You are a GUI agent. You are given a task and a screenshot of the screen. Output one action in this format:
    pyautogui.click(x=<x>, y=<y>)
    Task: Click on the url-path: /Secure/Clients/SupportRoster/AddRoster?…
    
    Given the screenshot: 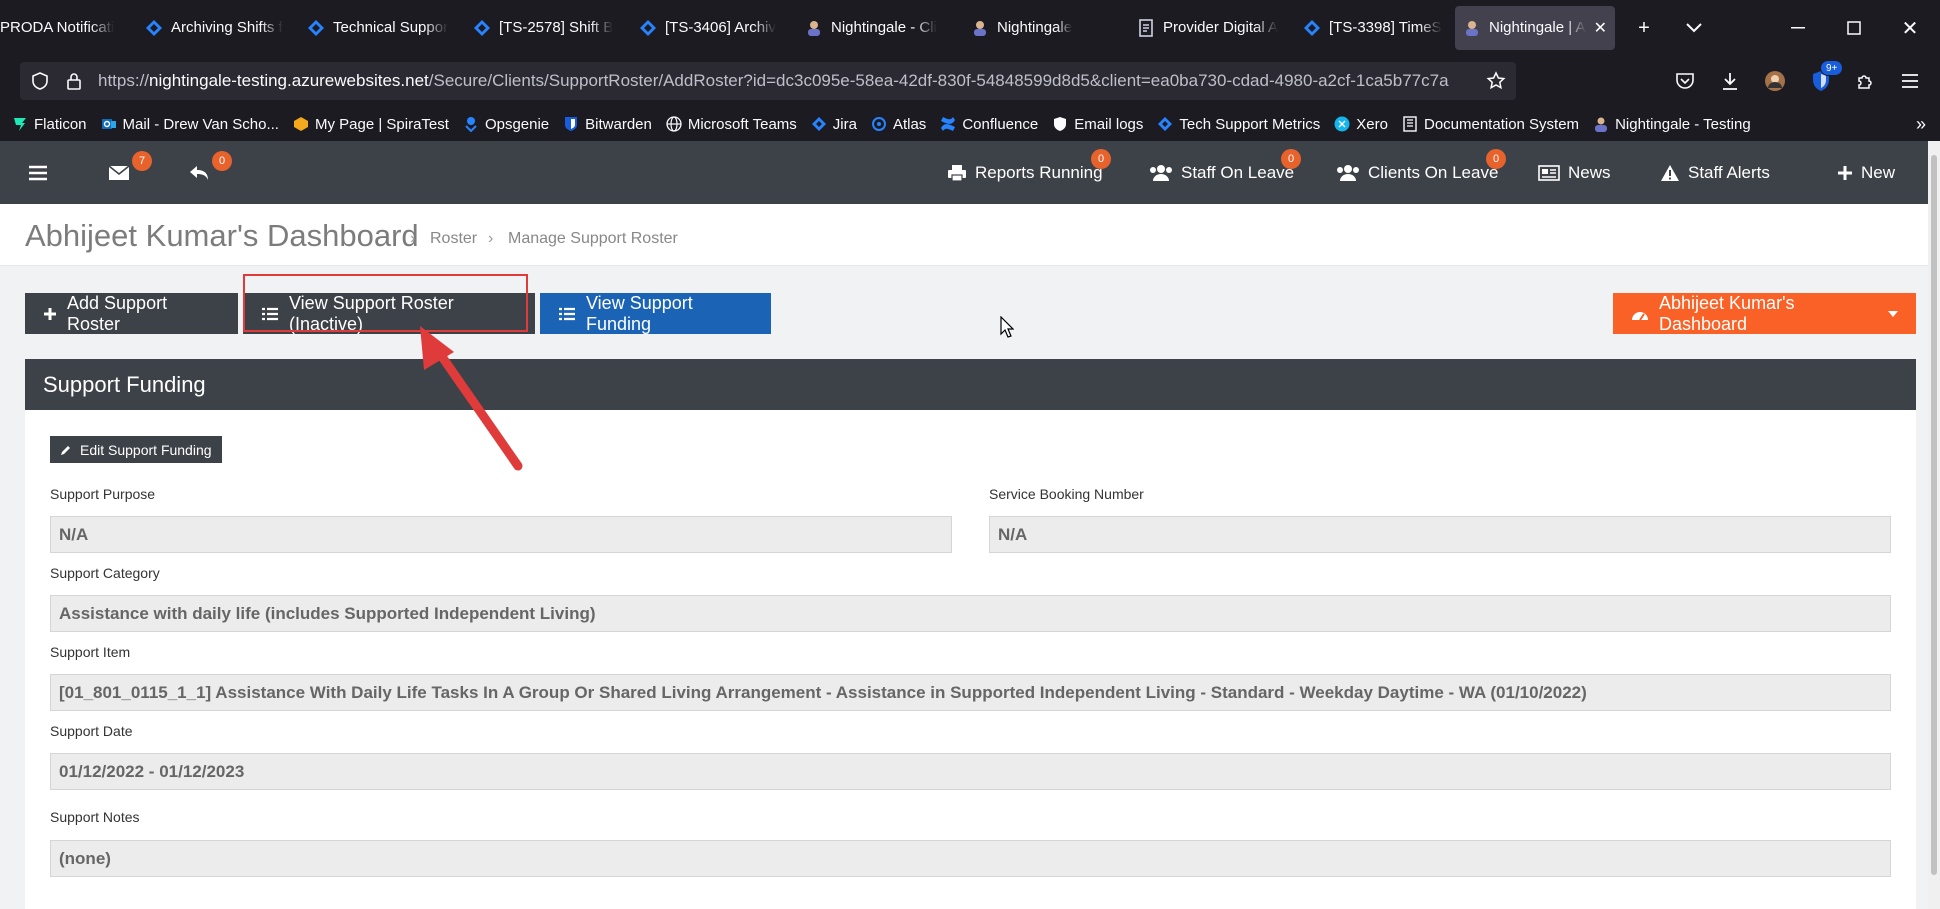 What is the action you would take?
    pyautogui.click(x=938, y=80)
    